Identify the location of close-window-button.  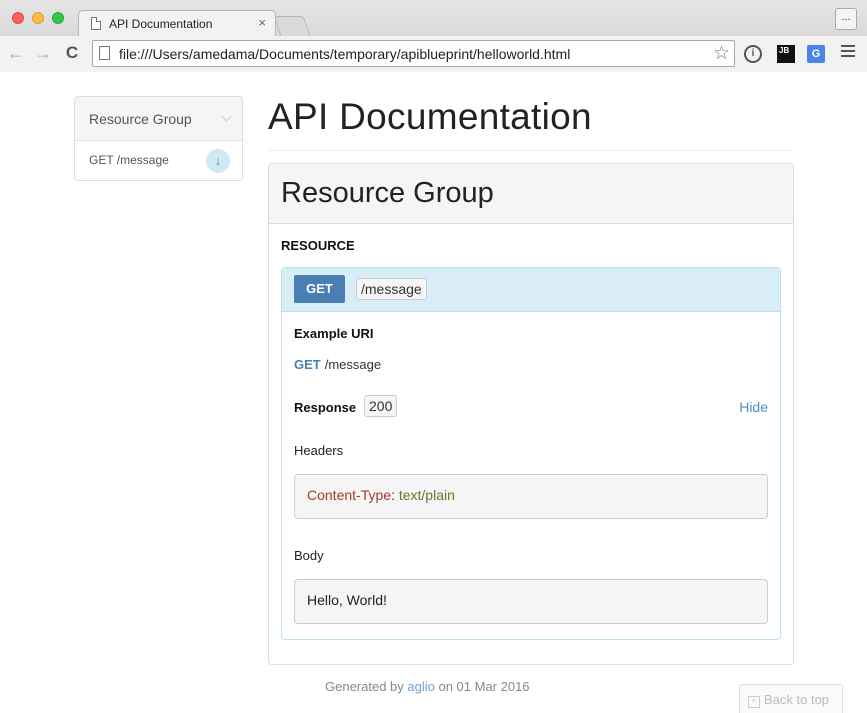
(18, 18).